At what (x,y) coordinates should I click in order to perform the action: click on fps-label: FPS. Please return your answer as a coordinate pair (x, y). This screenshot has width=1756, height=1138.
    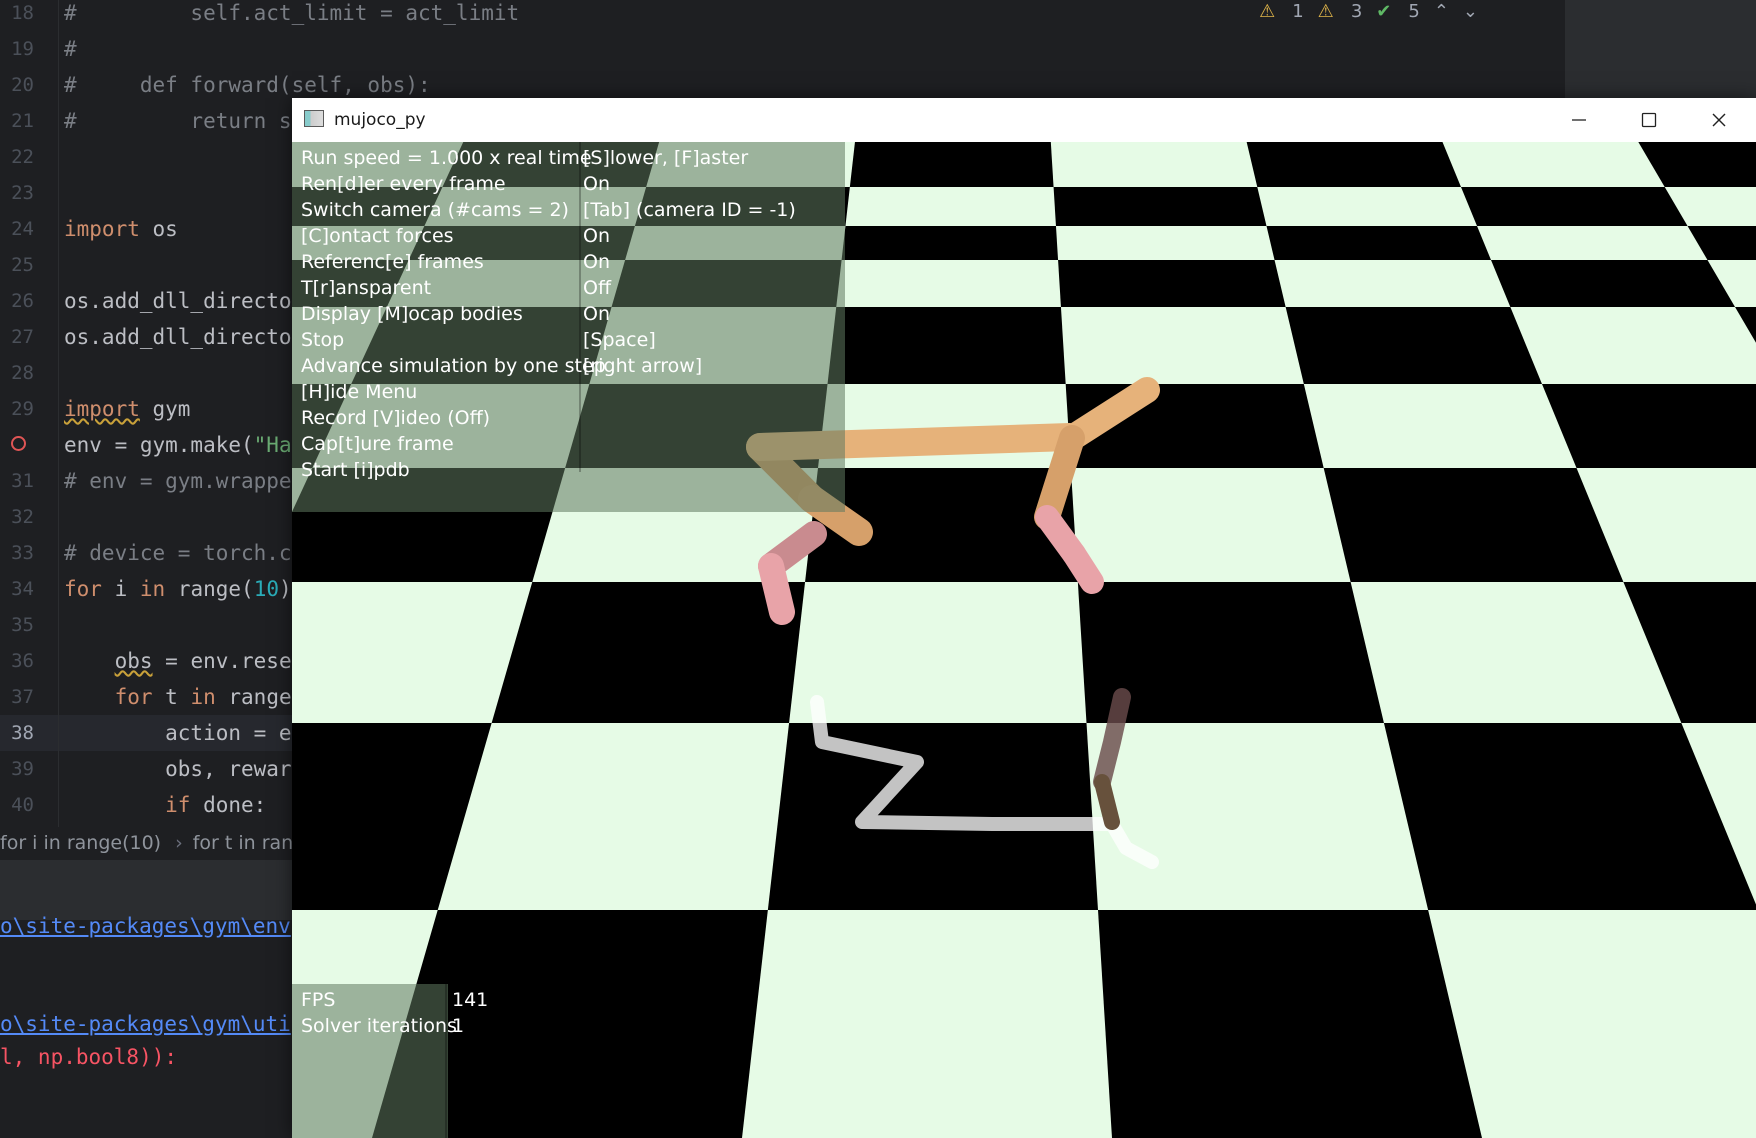
    Looking at the image, I should click on (318, 1000).